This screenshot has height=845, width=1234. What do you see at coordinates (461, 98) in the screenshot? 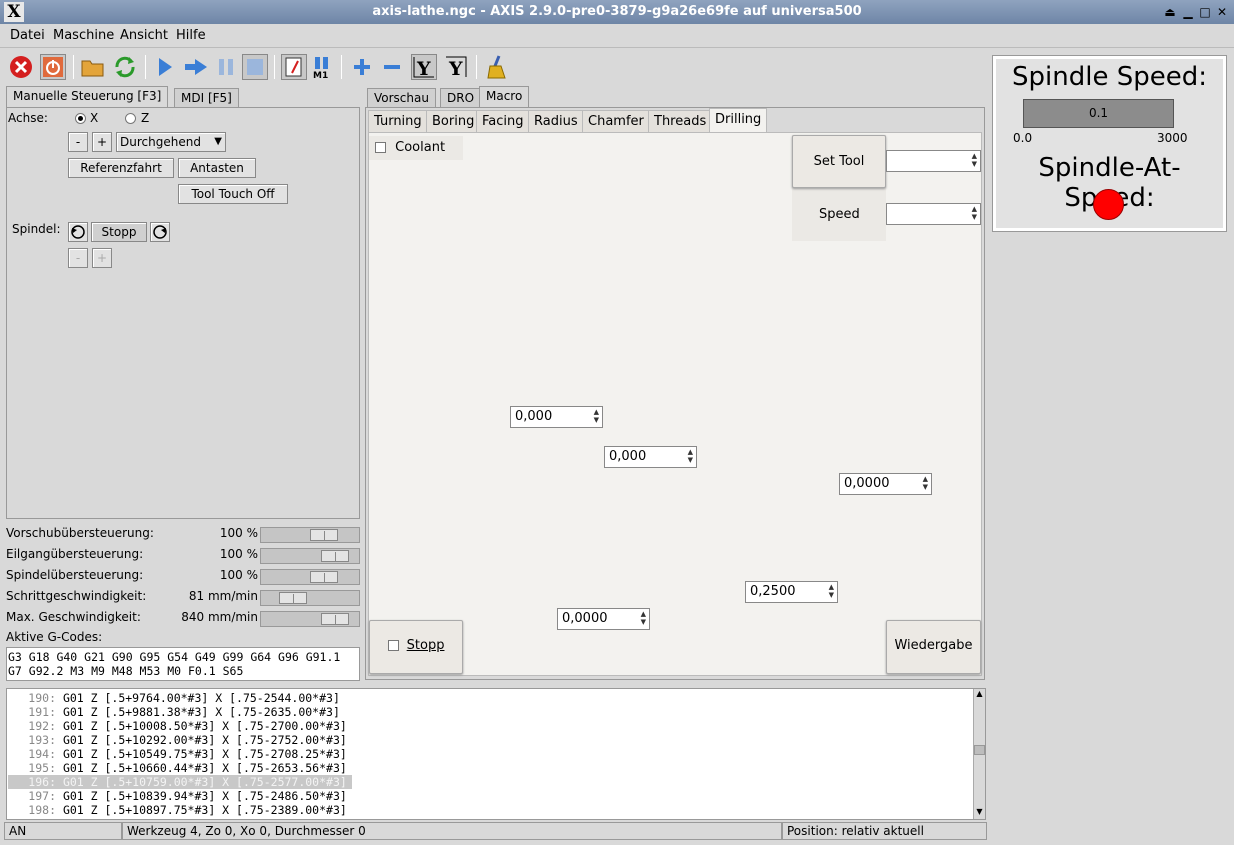
I see `tab-dro: DRO` at bounding box center [461, 98].